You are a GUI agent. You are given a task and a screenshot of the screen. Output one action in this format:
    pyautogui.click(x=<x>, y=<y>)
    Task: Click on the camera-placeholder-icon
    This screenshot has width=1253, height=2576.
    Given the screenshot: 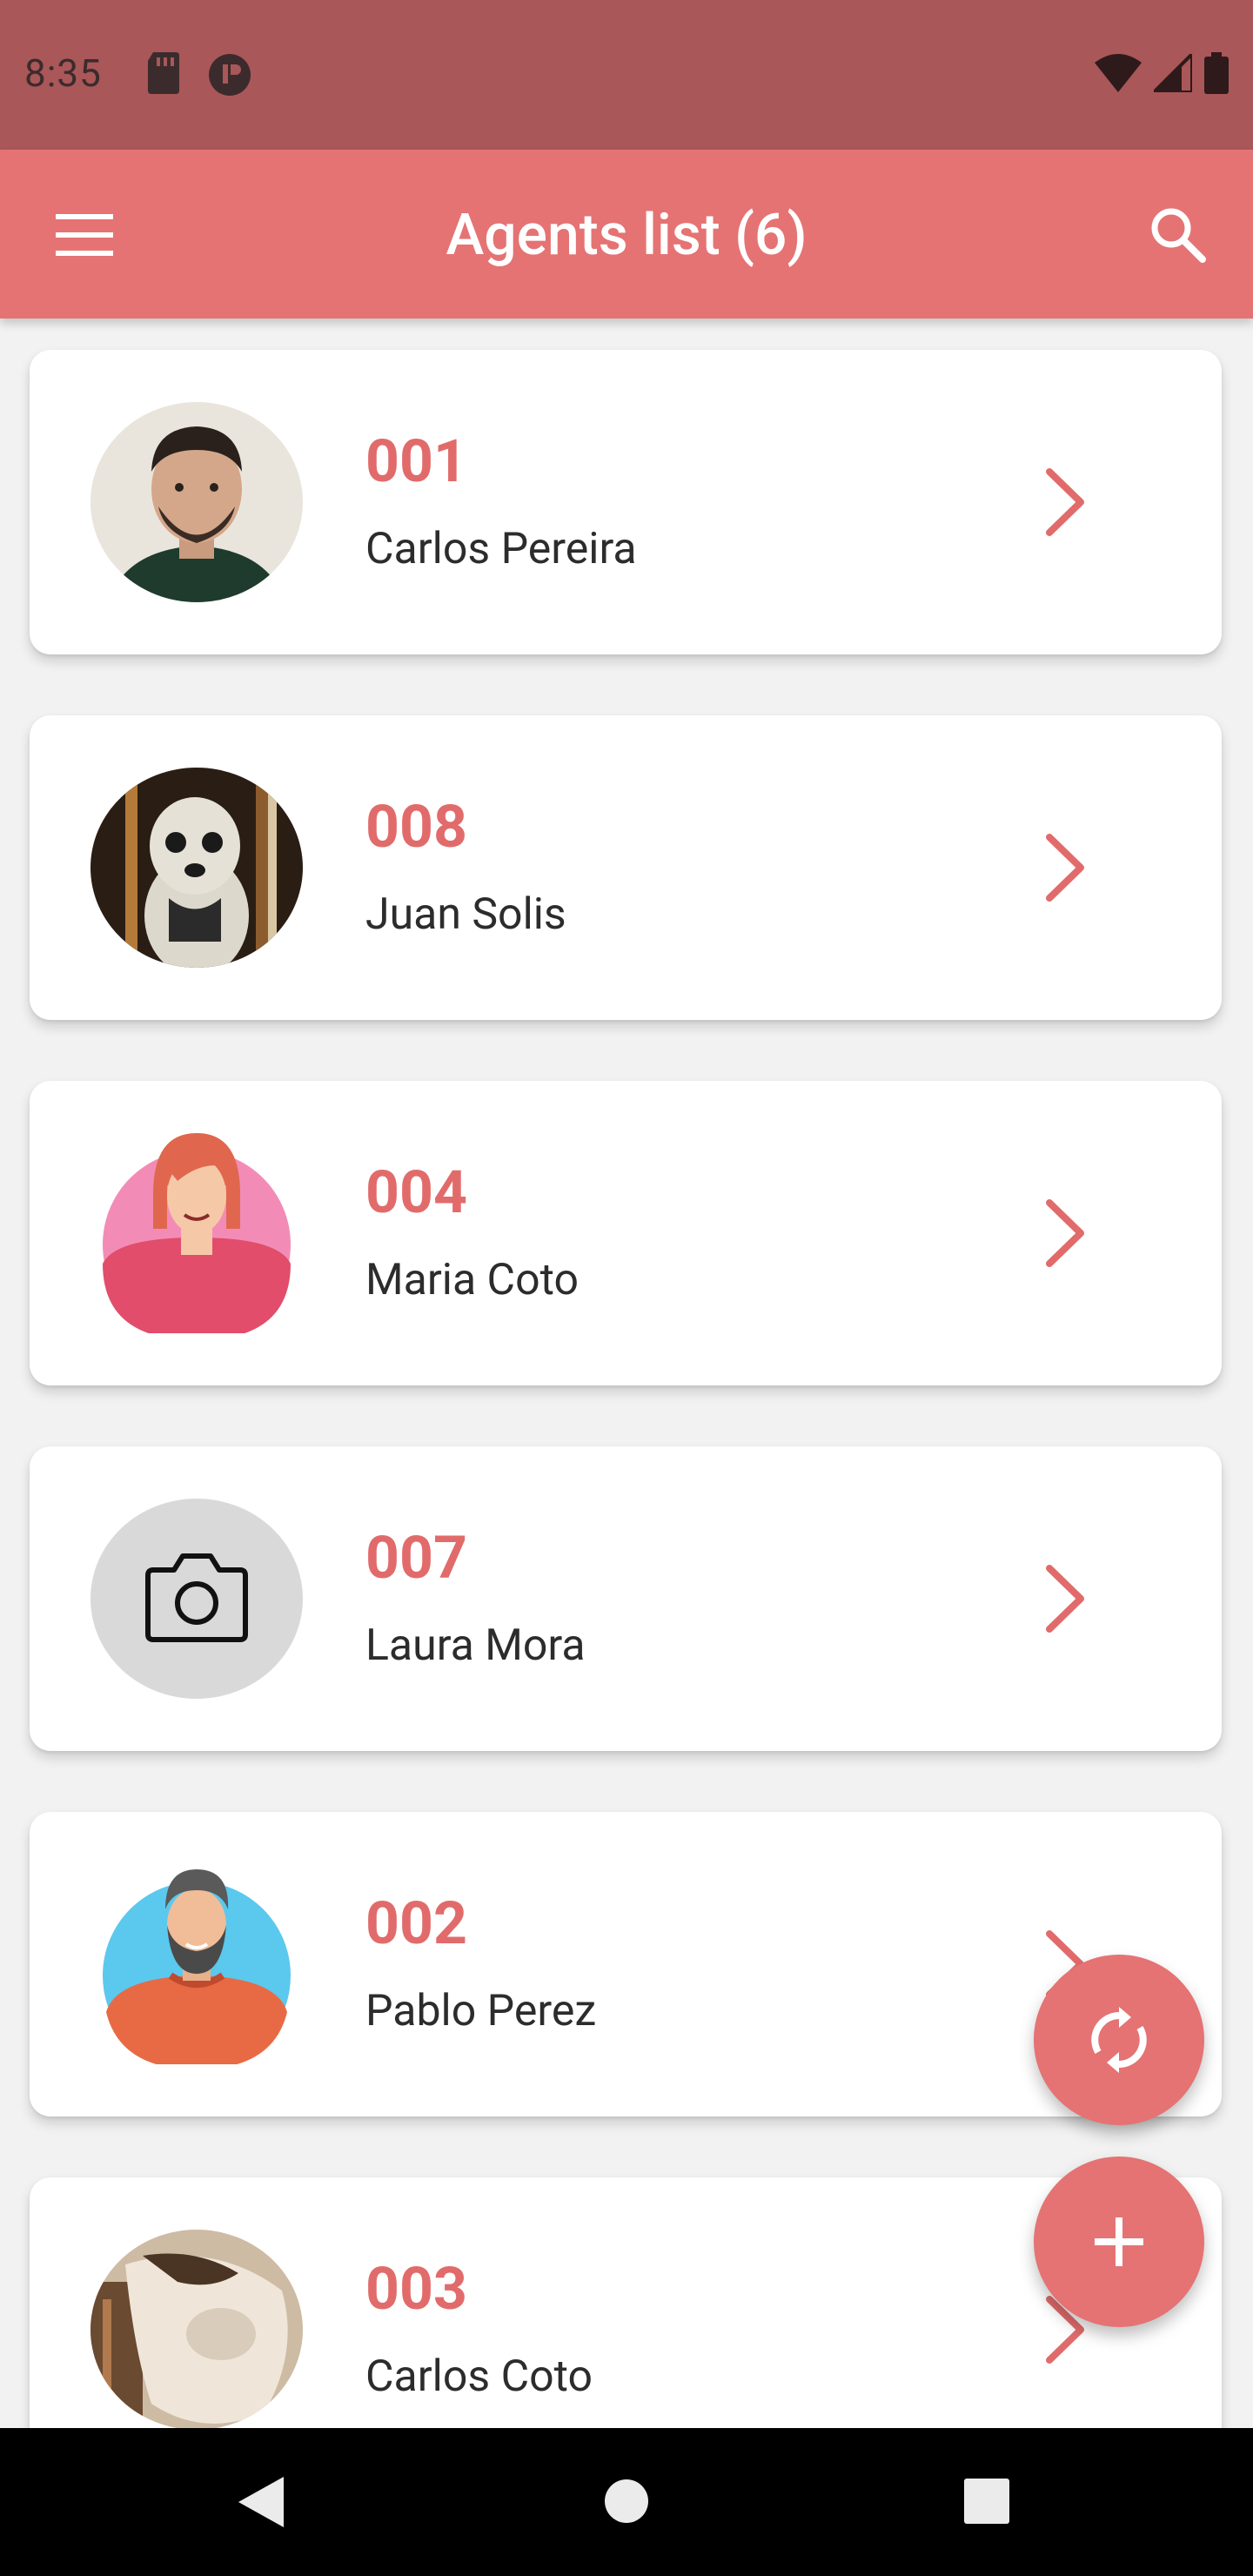 What is the action you would take?
    pyautogui.click(x=196, y=1597)
    